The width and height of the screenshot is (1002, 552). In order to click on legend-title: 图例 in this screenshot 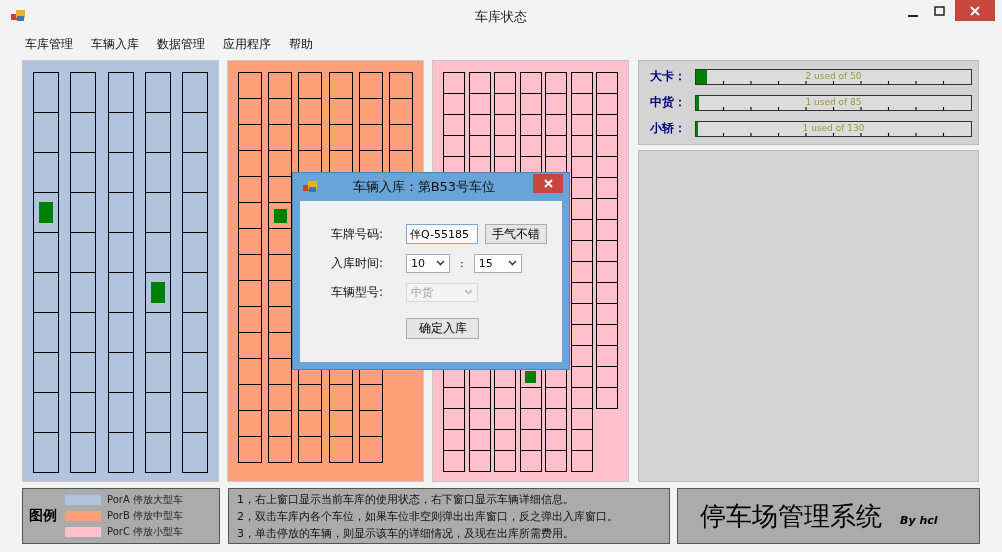, I will do `click(43, 516)`.